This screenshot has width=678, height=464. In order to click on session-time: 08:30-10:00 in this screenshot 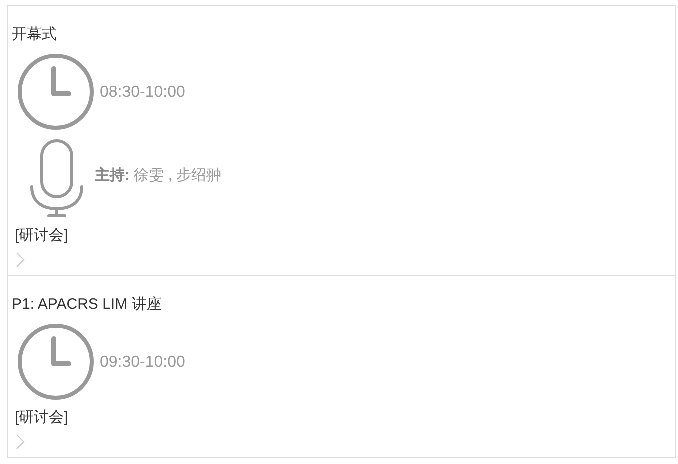, I will do `click(143, 92)`.